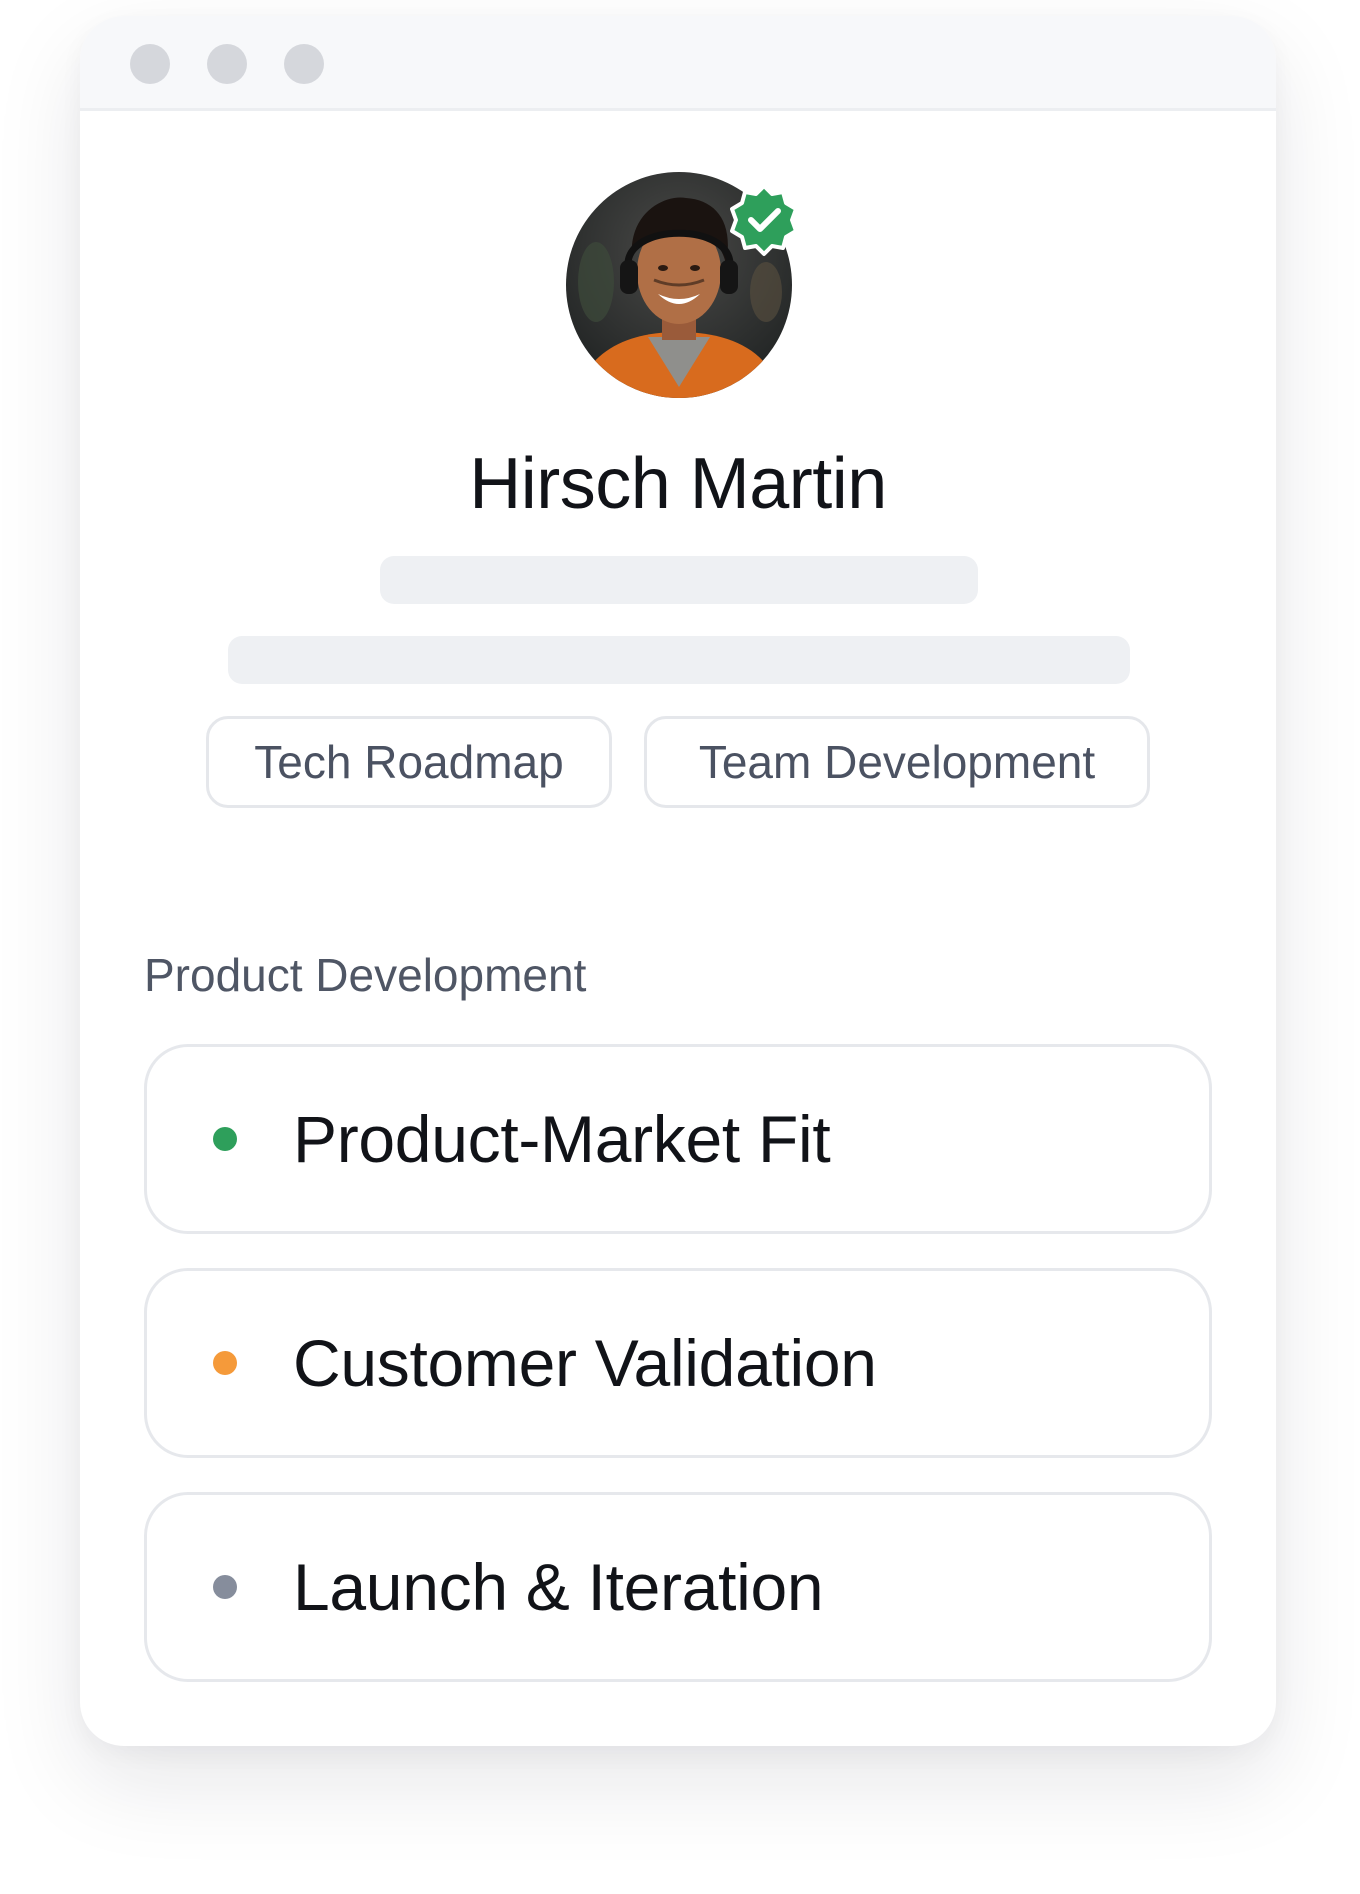  What do you see at coordinates (678, 484) in the screenshot?
I see `profile-name: Hirsch Martin` at bounding box center [678, 484].